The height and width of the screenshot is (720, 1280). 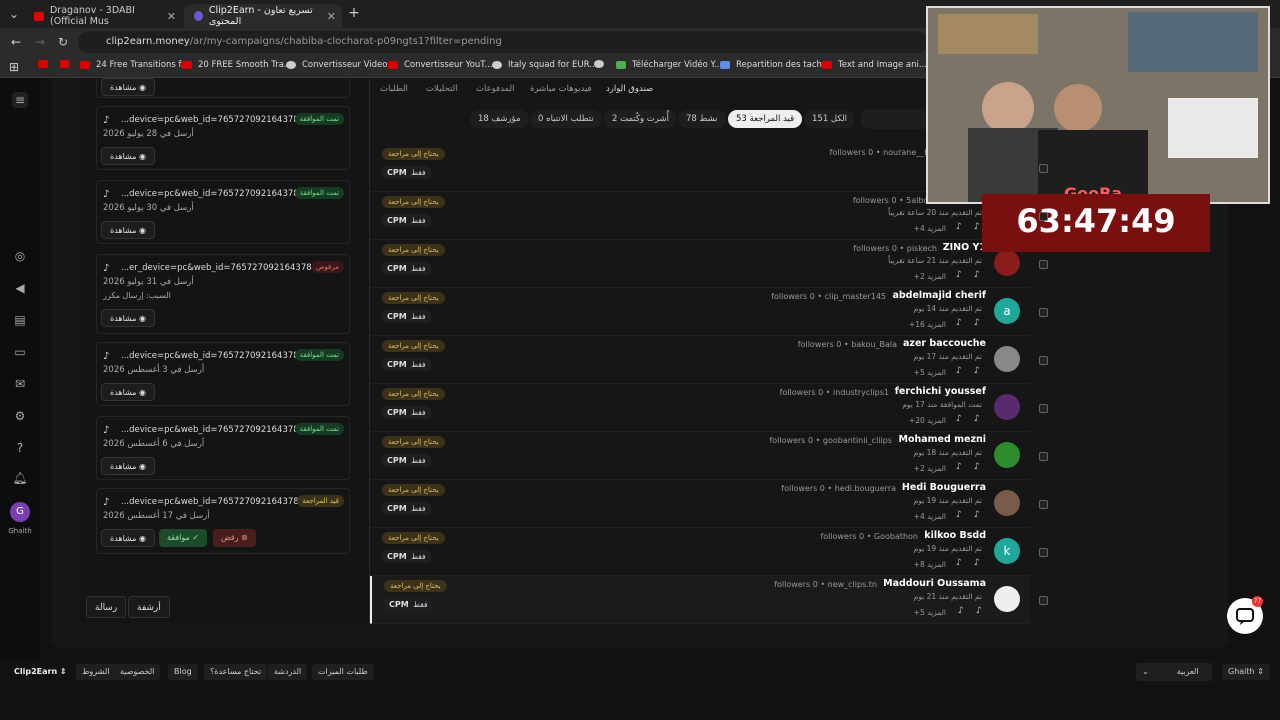 I want to click on document-icon: ▤, so click(x=20, y=320).